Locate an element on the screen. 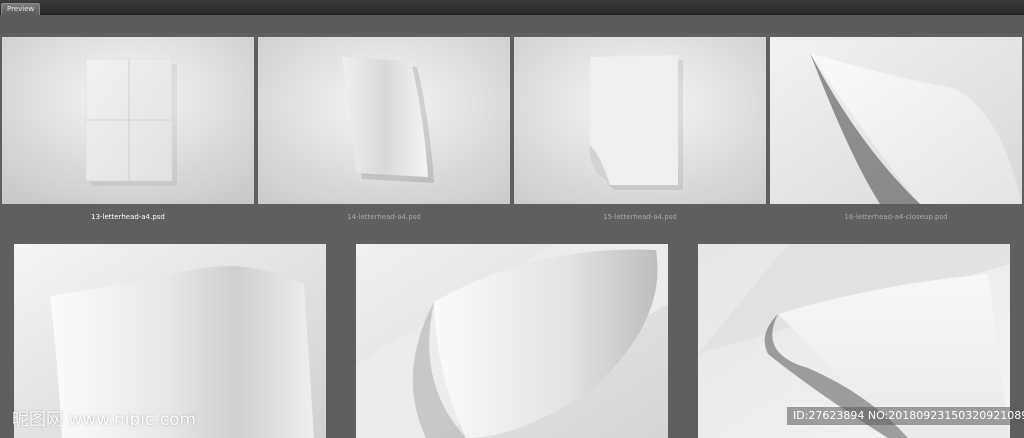 The width and height of the screenshot is (1024, 438). toolbar-strip is located at coordinates (512, 24).